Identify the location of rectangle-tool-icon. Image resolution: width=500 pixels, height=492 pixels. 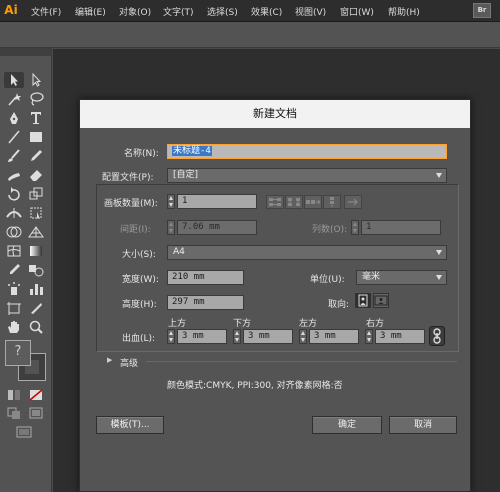
(36, 137).